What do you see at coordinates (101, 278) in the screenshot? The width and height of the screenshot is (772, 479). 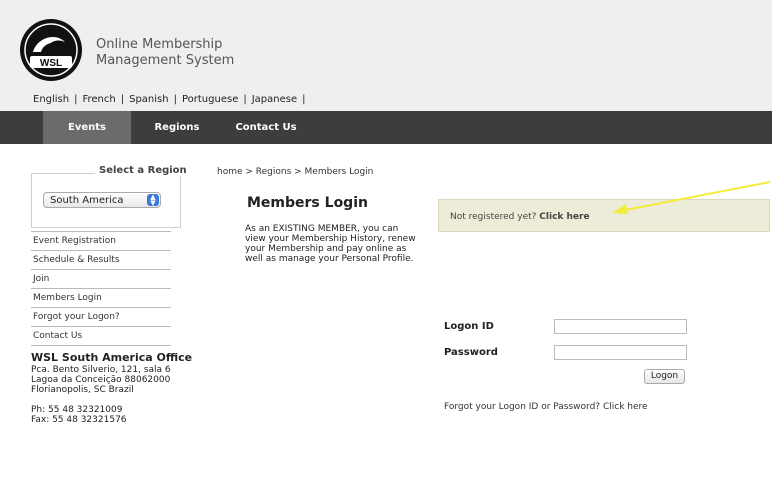 I see `sidebar-item-join: Join` at bounding box center [101, 278].